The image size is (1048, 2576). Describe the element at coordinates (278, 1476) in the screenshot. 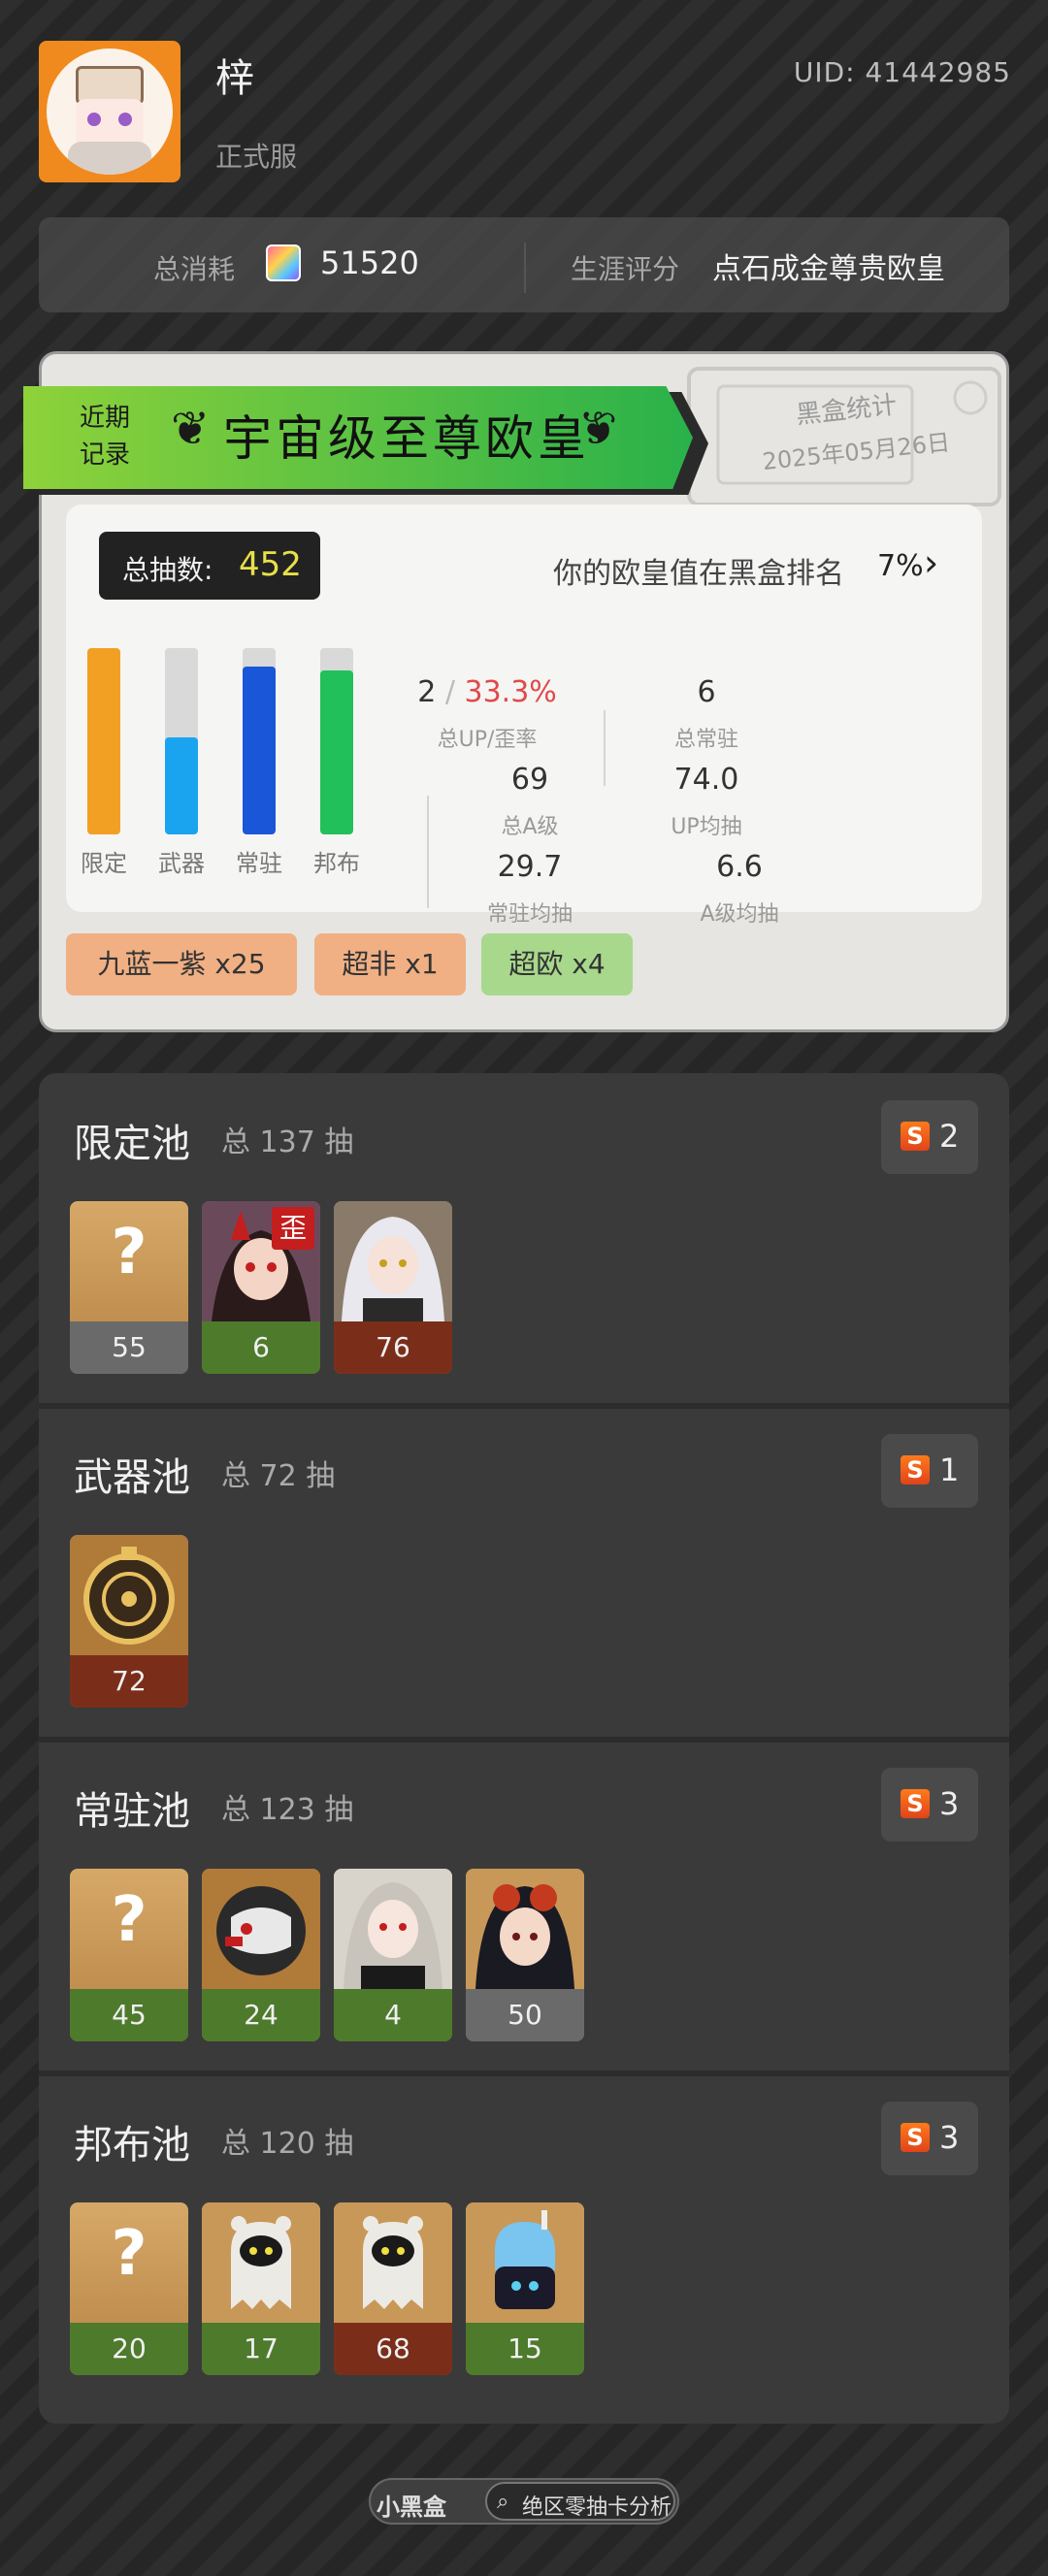

I see `pool-total: 总 72 抽` at that location.